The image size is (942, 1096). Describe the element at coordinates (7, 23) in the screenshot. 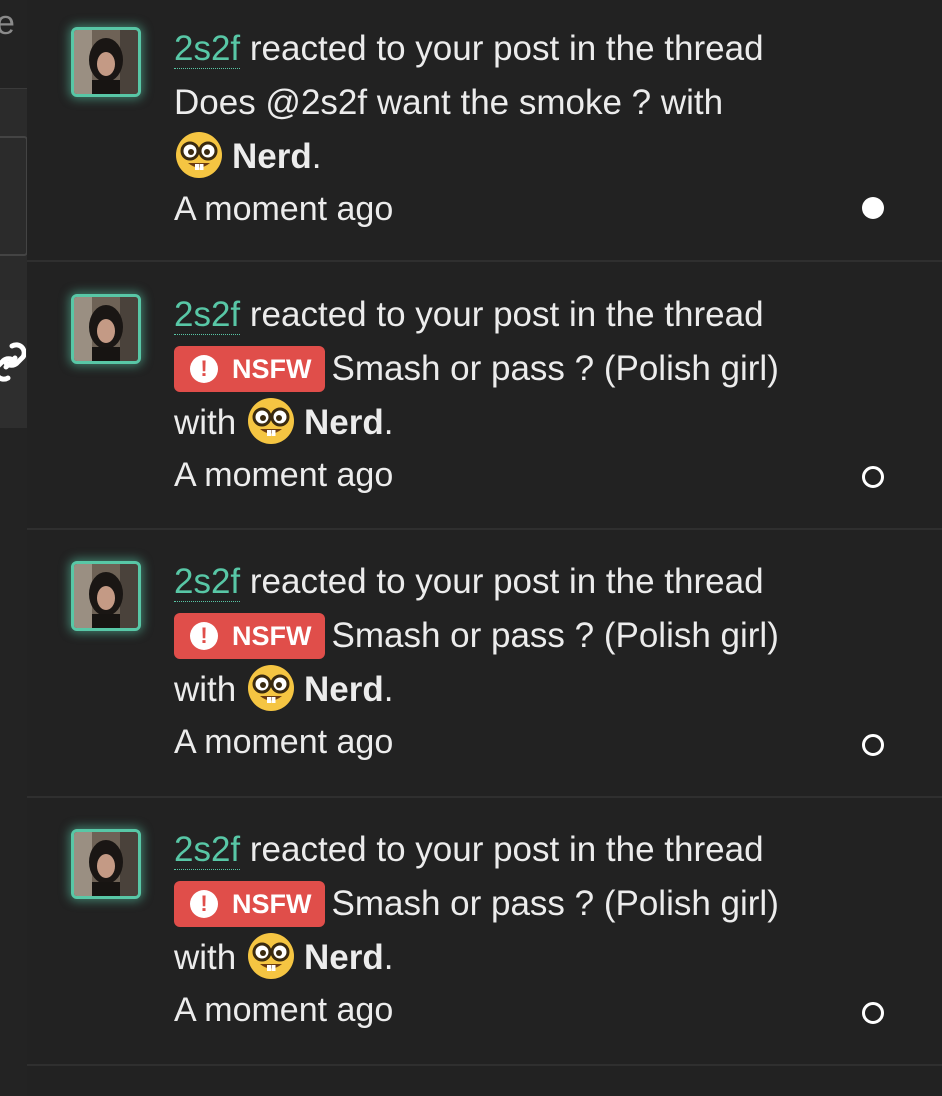

I see `sidebar-fragment-text: e` at that location.